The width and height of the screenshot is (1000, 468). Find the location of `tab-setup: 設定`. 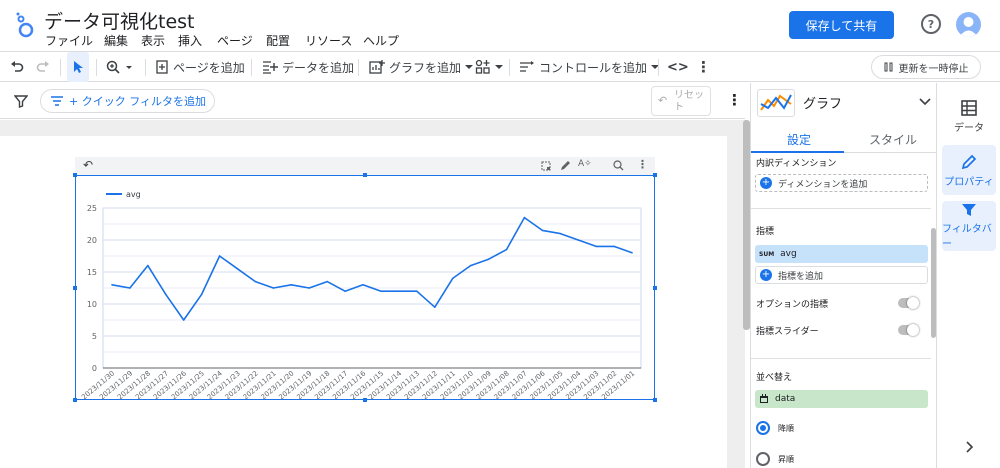

tab-setup: 設定 is located at coordinates (799, 139).